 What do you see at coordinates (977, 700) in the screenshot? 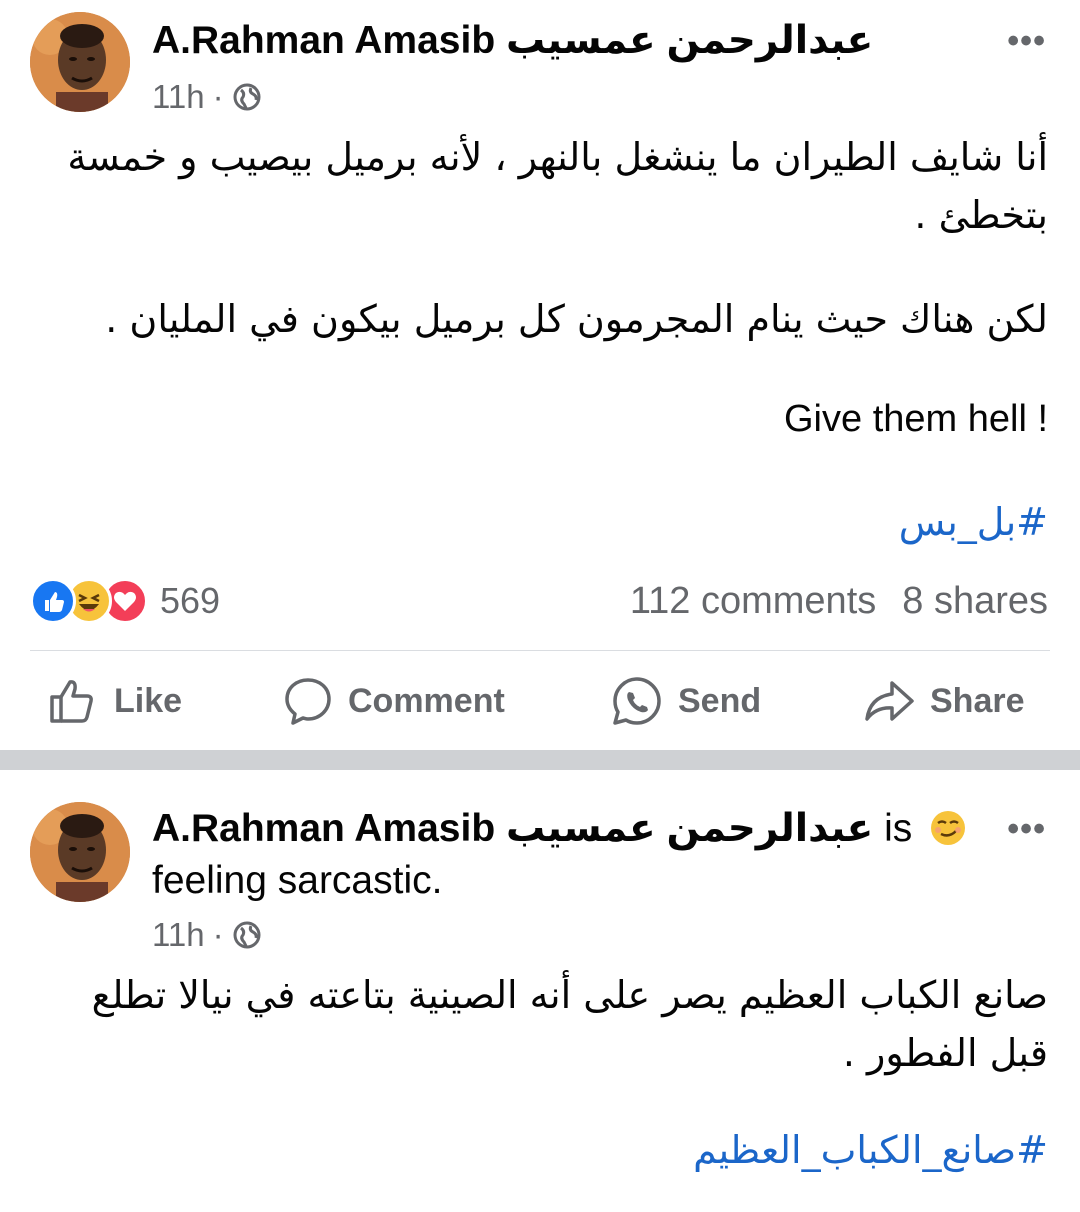
I see `share-label: Share` at bounding box center [977, 700].